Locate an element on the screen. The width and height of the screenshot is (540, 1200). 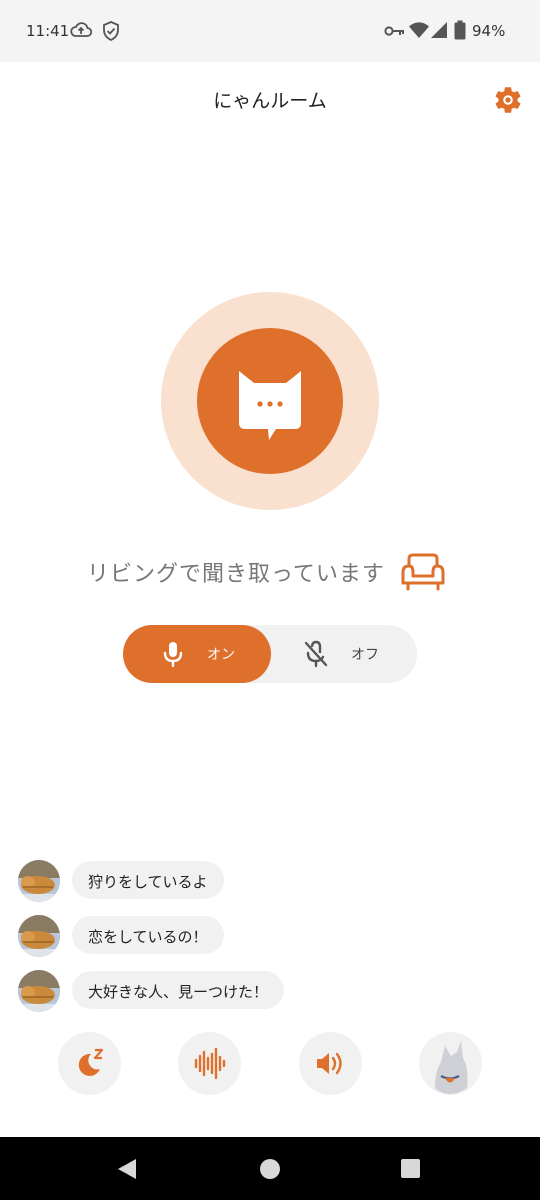
cloud-upload-icon is located at coordinates (81, 29).